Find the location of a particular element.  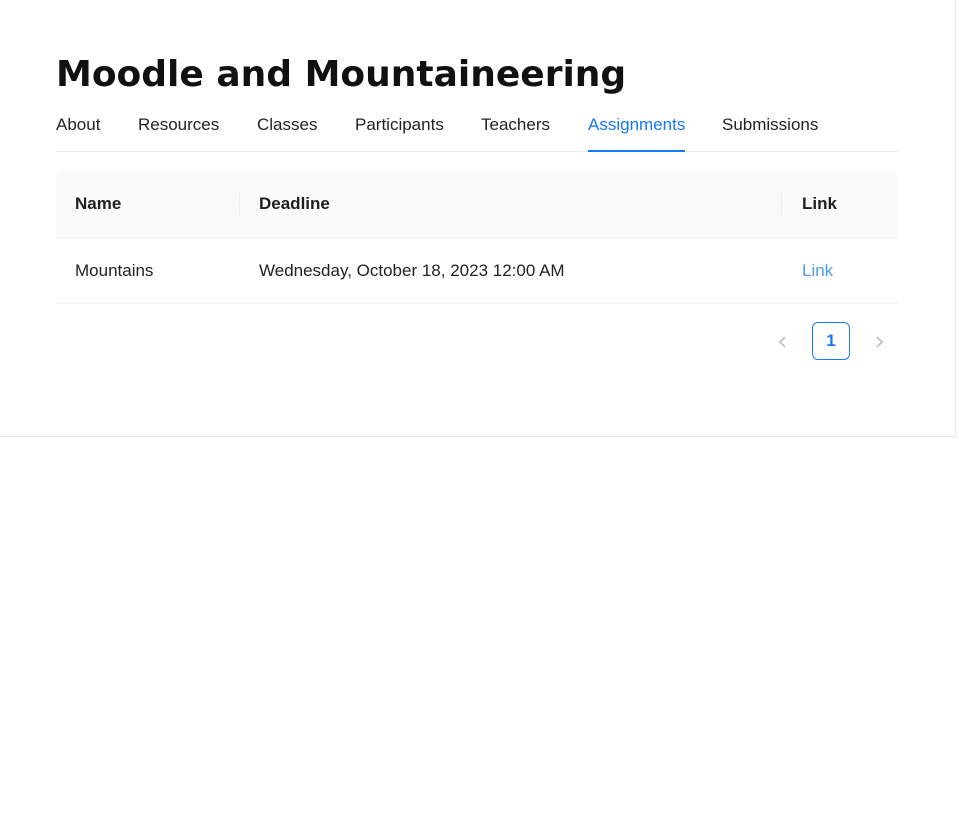

table-header: Name Deadline Link is located at coordinates (477, 204).